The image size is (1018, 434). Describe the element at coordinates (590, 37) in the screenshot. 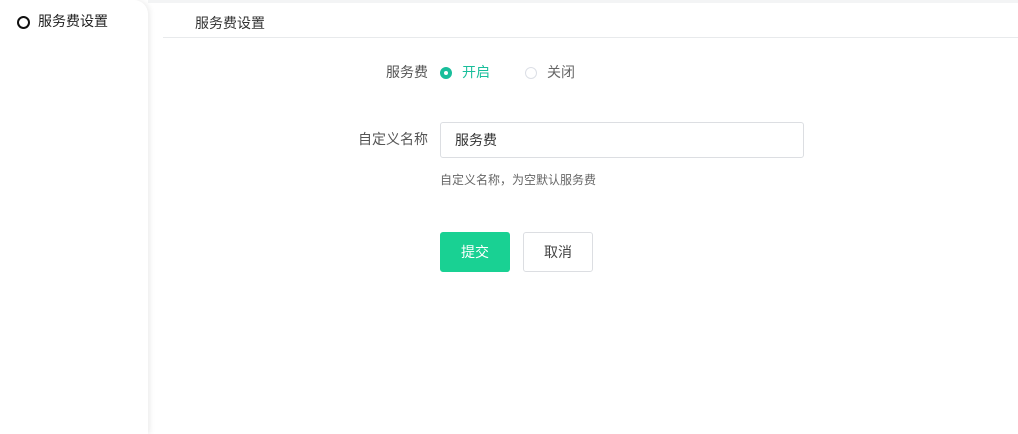

I see `title-divider` at that location.